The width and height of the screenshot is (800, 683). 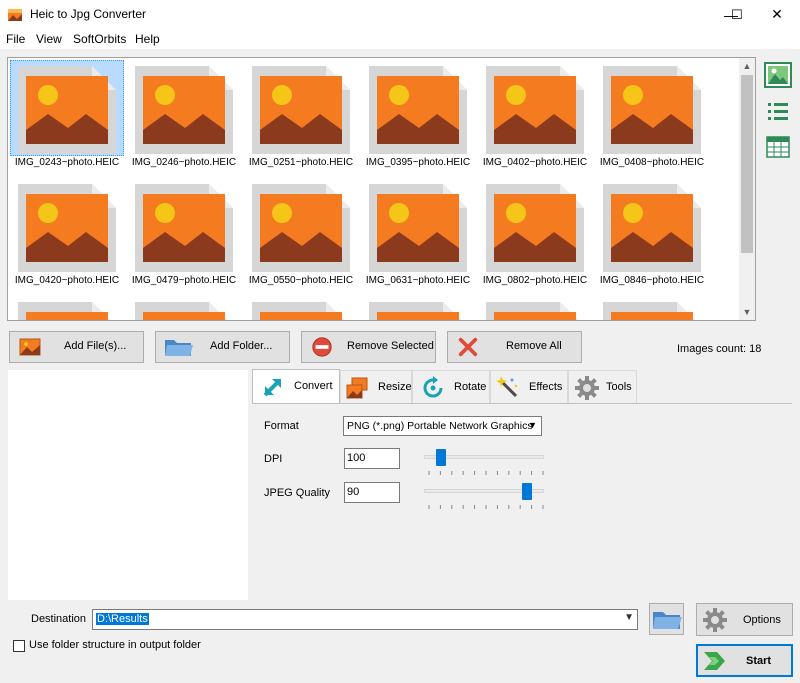 What do you see at coordinates (545, 387) in the screenshot?
I see `tab-effects-label: Effects` at bounding box center [545, 387].